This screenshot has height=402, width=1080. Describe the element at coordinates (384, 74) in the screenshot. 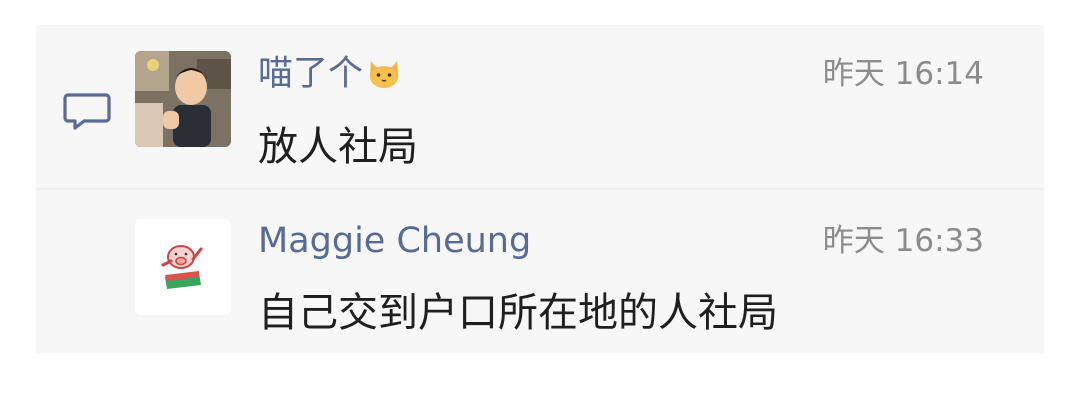

I see `cat-face-icon` at that location.